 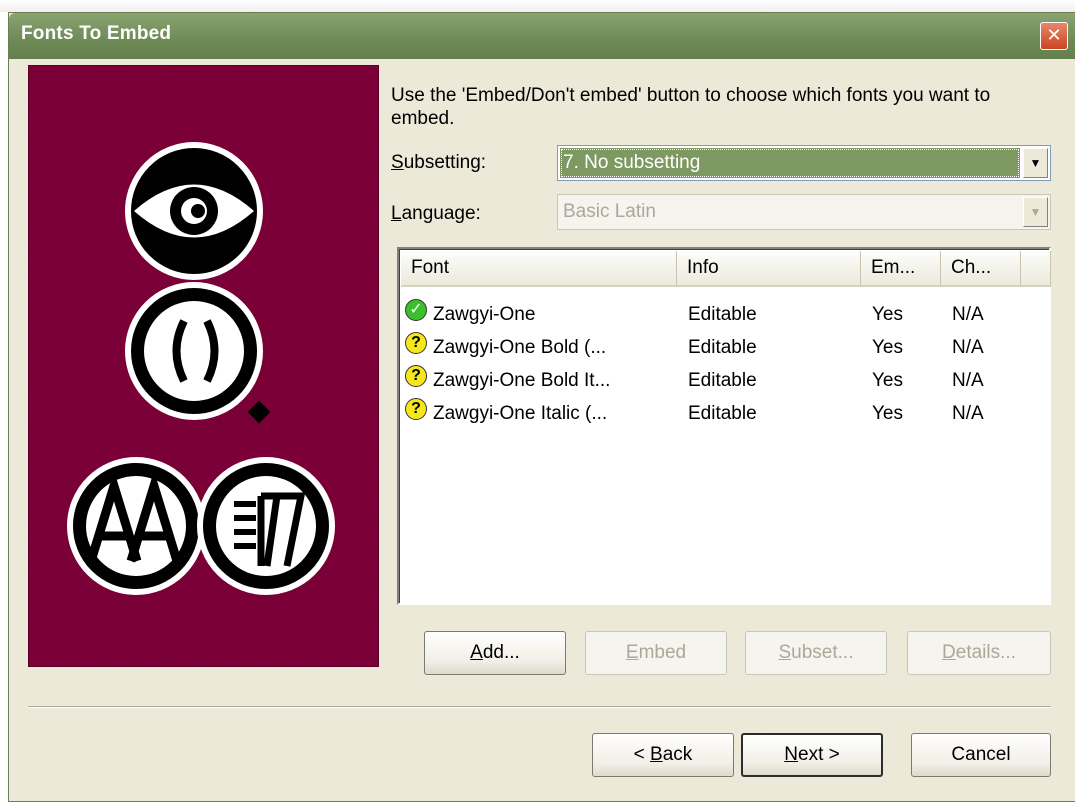 I want to click on cancel-button: Cancel, so click(x=981, y=755).